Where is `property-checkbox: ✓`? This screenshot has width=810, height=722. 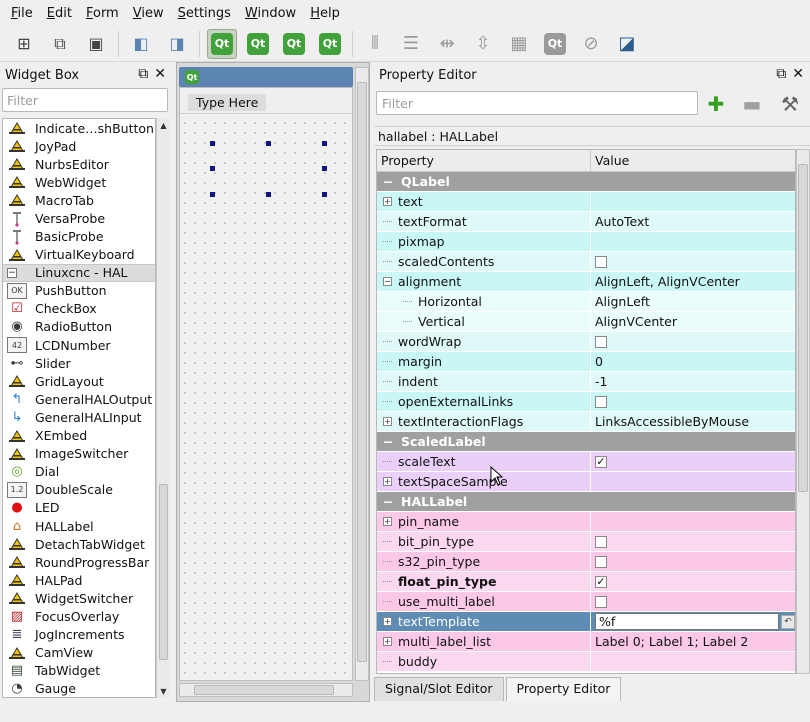 property-checkbox: ✓ is located at coordinates (601, 461).